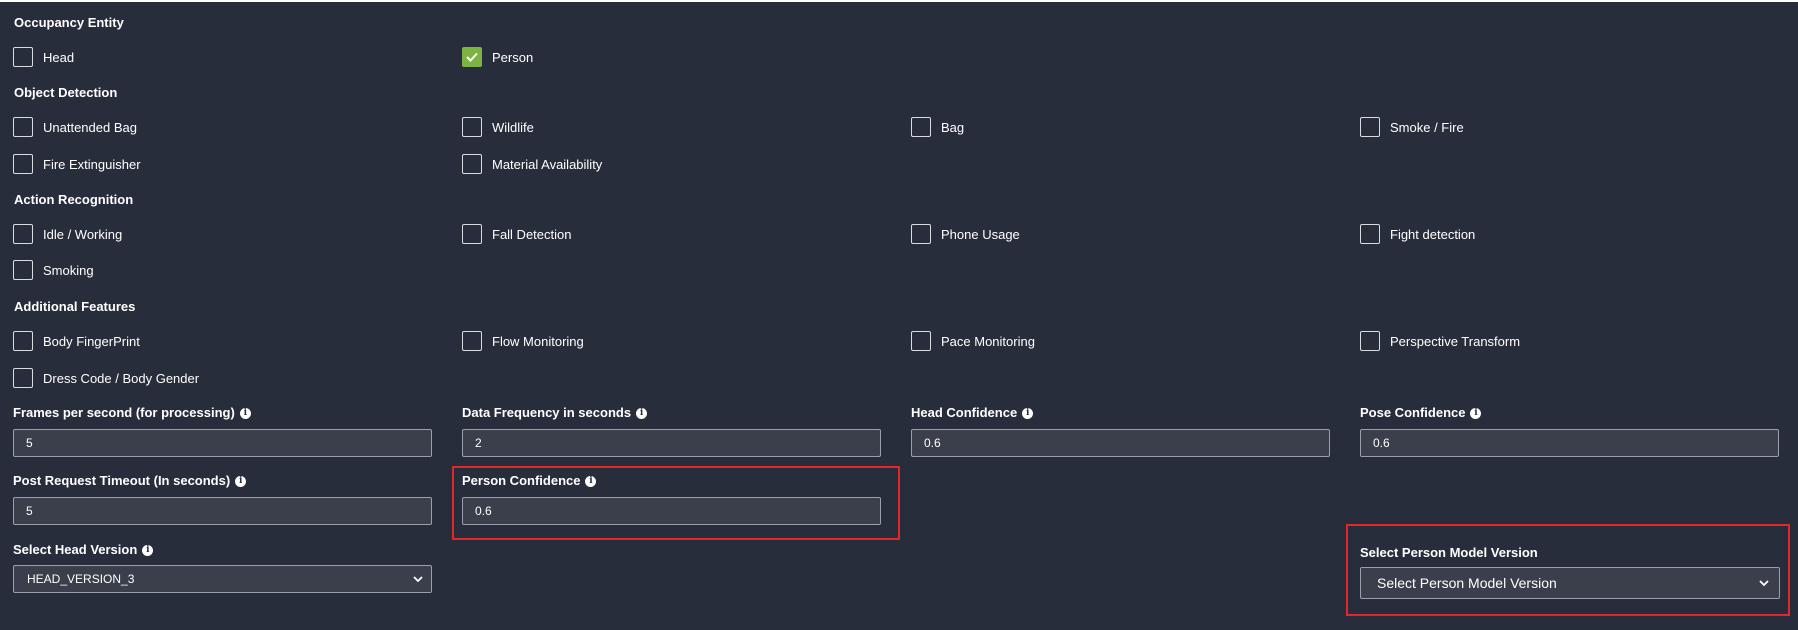 This screenshot has height=630, width=1798. What do you see at coordinates (964, 412) in the screenshot?
I see `head-confidence-label-text: Head Confidence` at bounding box center [964, 412].